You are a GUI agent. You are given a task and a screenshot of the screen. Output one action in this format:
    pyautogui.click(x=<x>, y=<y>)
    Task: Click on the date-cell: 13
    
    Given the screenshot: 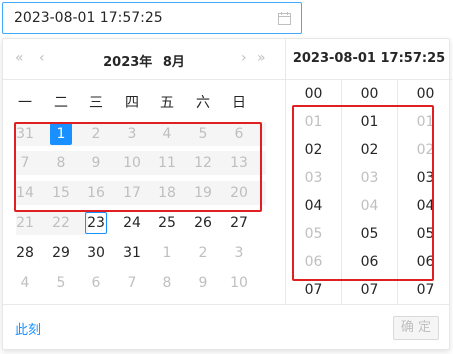 What is the action you would take?
    pyautogui.click(x=239, y=163)
    